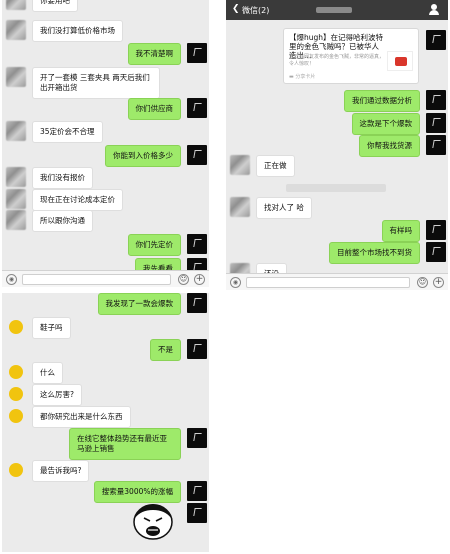 This screenshot has width=450, height=554. What do you see at coordinates (374, 253) in the screenshot?
I see `message-bubble: 目前整个市场找不到货` at bounding box center [374, 253].